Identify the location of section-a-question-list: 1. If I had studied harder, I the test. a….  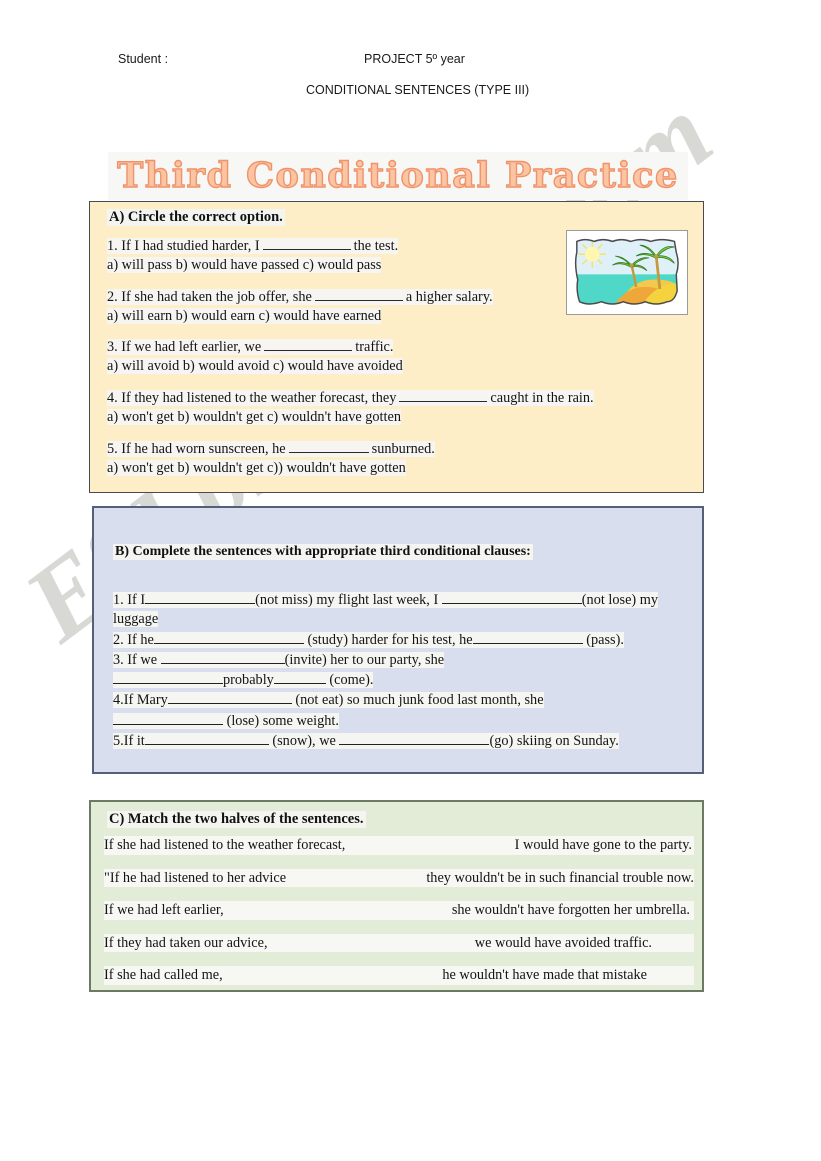
(350, 363).